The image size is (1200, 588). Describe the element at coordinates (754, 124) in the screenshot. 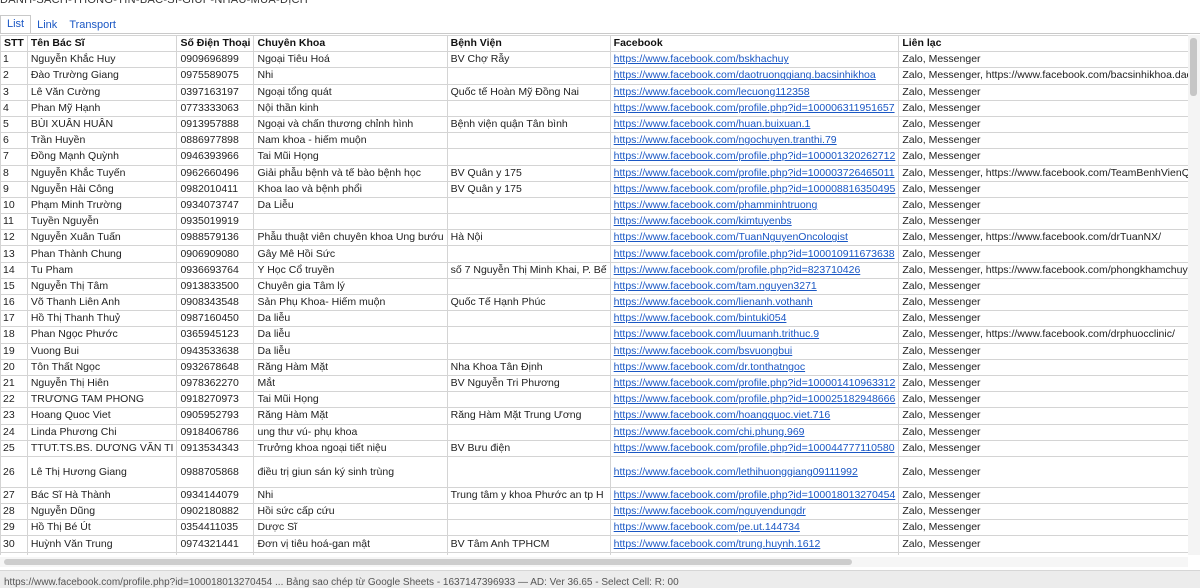

I see `cell-facebook-link: https://www.facebook.com/huan.buixuan.1` at that location.